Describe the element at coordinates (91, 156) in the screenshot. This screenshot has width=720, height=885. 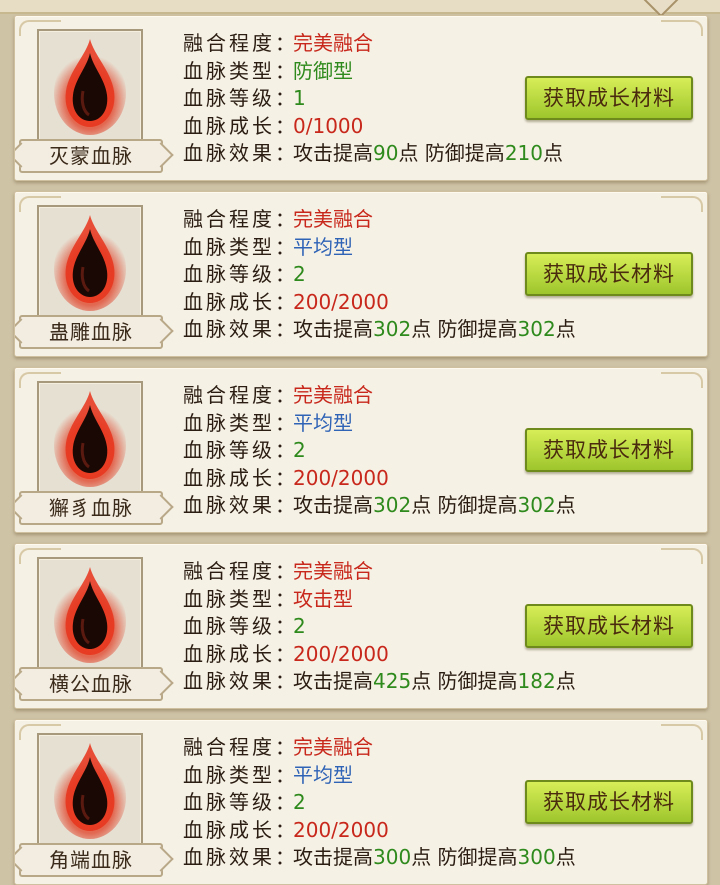
I see `bloodline-name: 灭蒙血脉` at that location.